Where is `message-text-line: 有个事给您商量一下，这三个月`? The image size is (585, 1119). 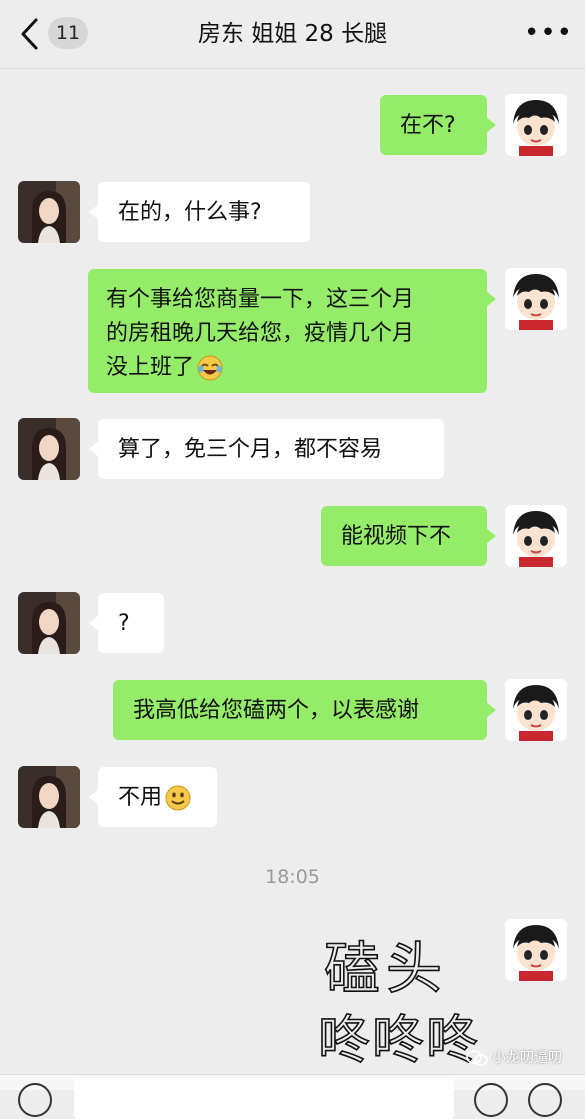 message-text-line: 有个事给您商量一下，这三个月 is located at coordinates (260, 299).